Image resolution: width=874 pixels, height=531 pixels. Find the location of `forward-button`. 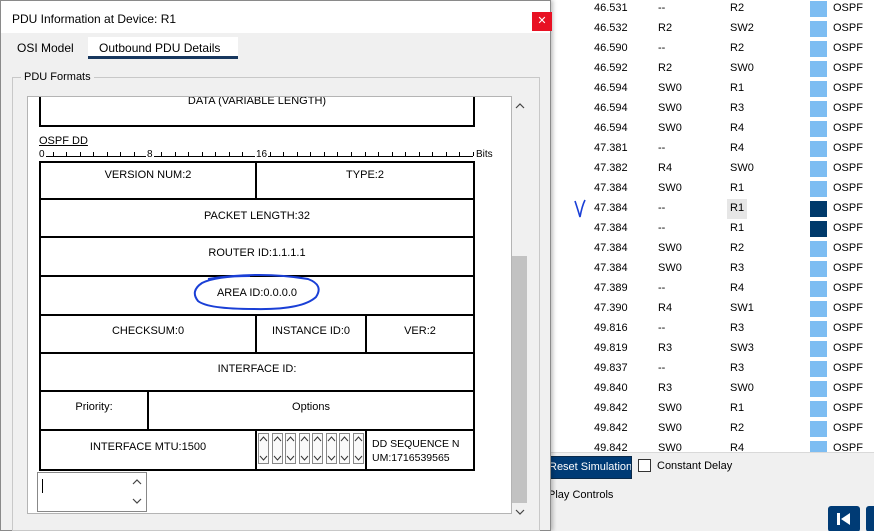

forward-button is located at coordinates (870, 518).